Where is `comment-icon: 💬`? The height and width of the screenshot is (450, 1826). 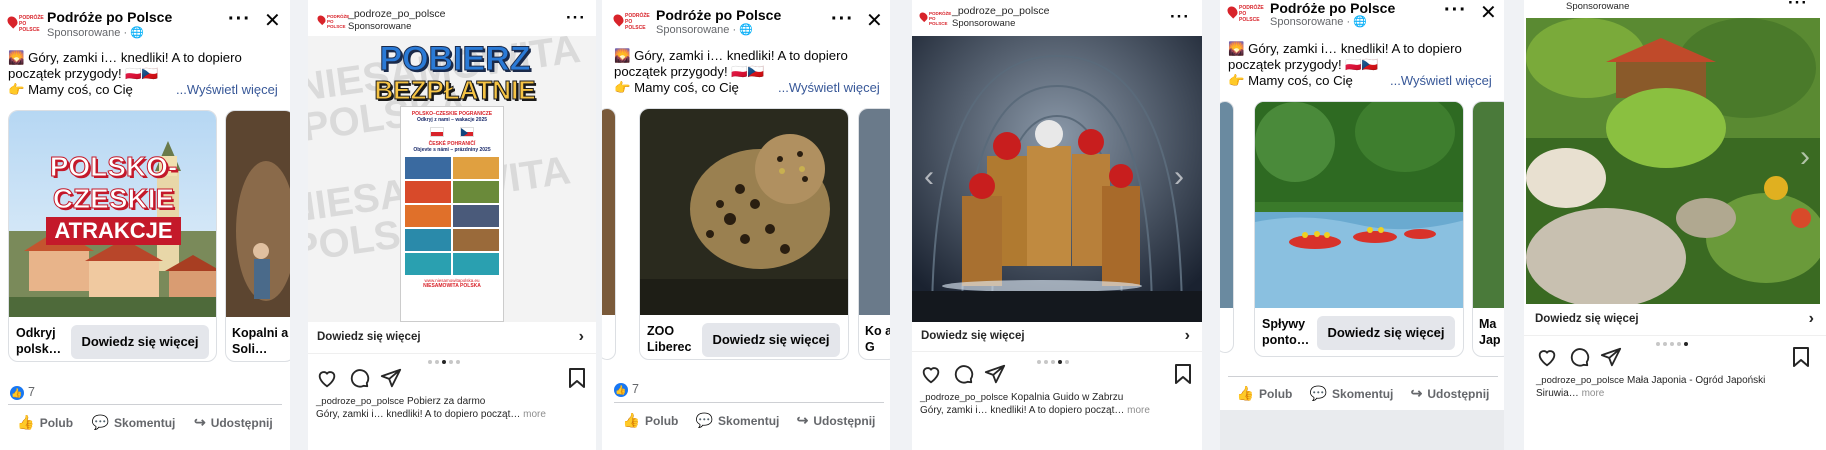 comment-icon: 💬 is located at coordinates (100, 422).